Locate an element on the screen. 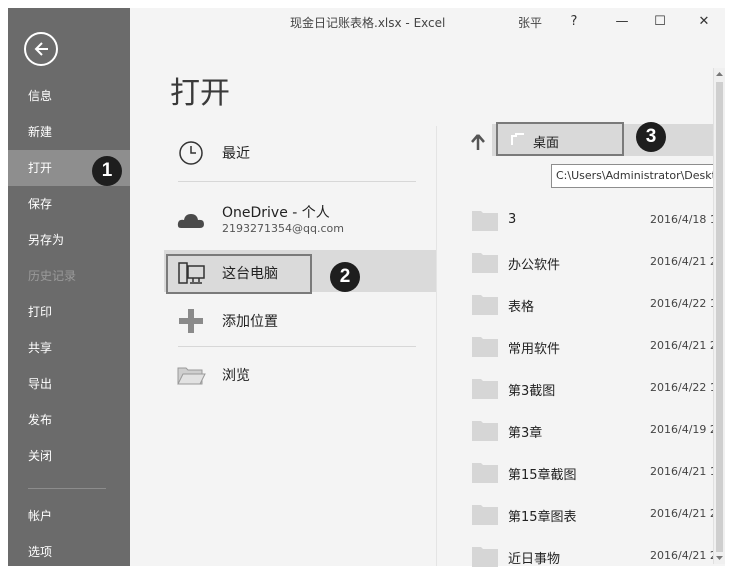 Image resolution: width=733 pixels, height=577 pixels. place-add-location-label: 添加位置 is located at coordinates (250, 322).